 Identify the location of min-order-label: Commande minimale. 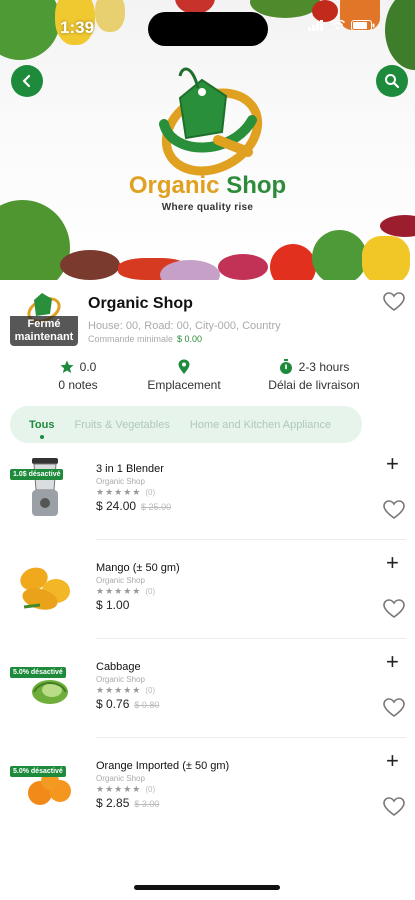
(131, 339).